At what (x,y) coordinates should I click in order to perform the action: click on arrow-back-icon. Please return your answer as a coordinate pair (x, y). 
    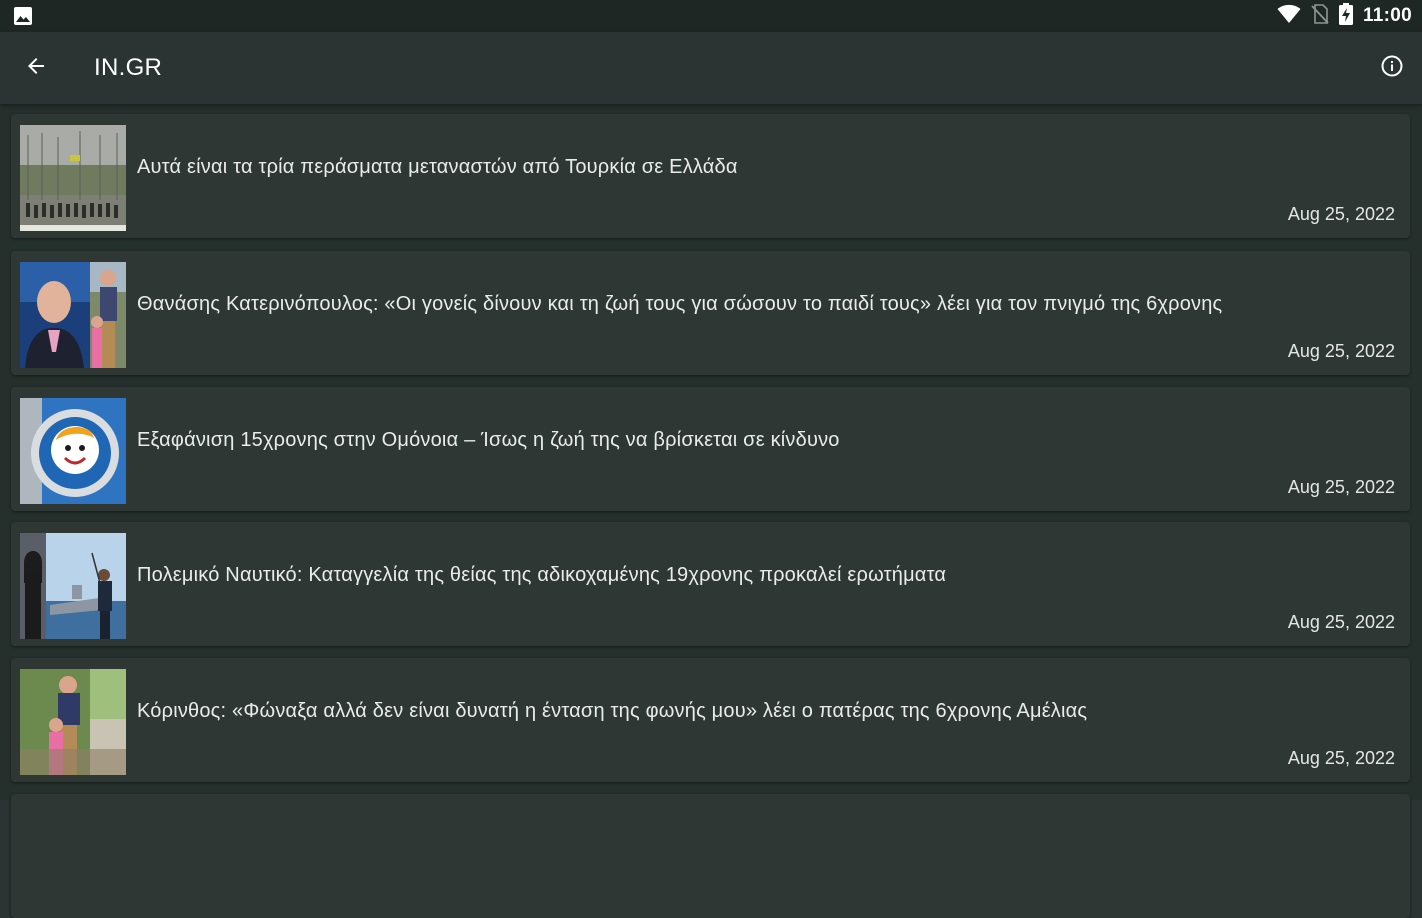
    Looking at the image, I should click on (36, 68).